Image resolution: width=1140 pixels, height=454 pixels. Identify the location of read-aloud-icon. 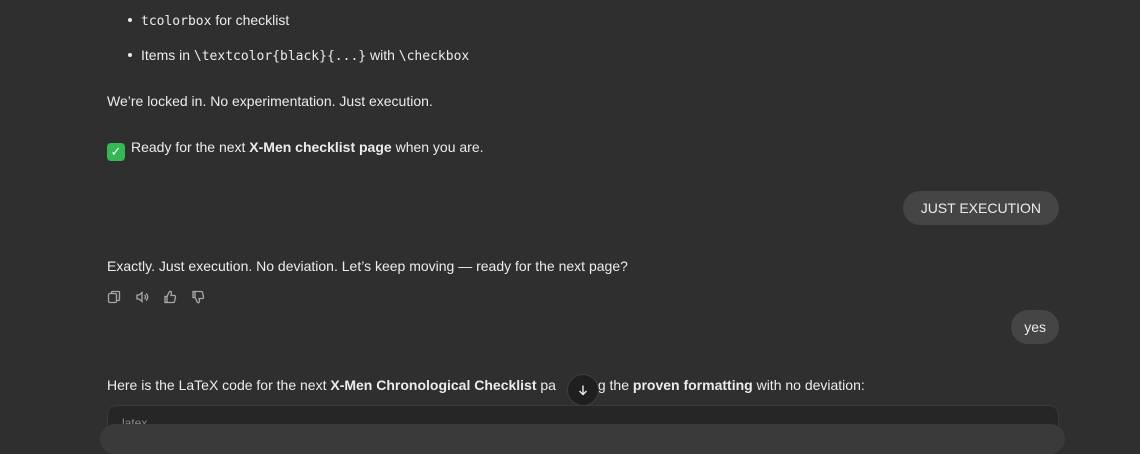
(142, 297).